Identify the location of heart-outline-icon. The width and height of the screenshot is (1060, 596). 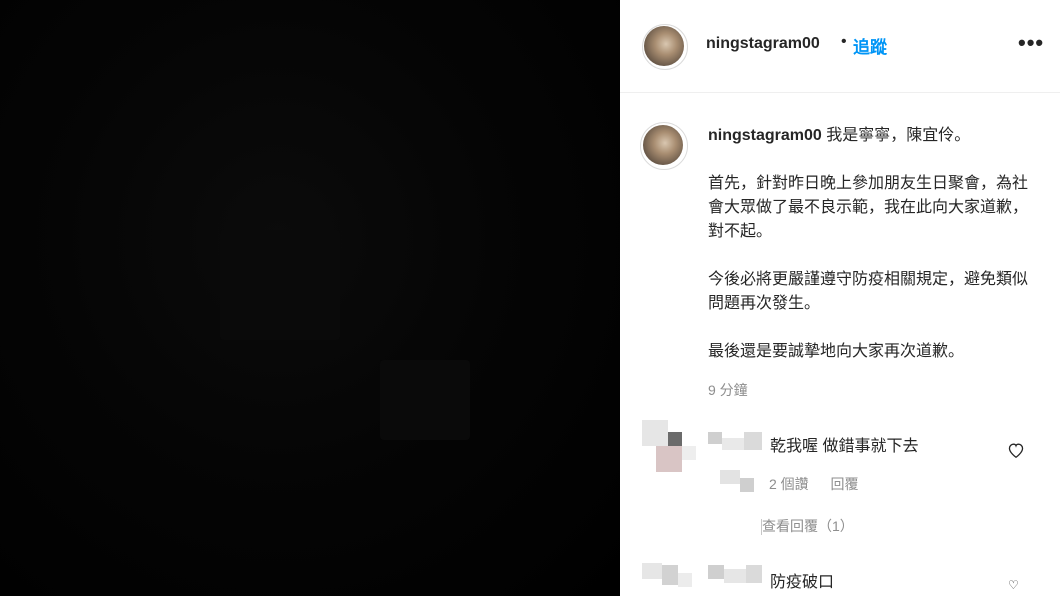
(1016, 450).